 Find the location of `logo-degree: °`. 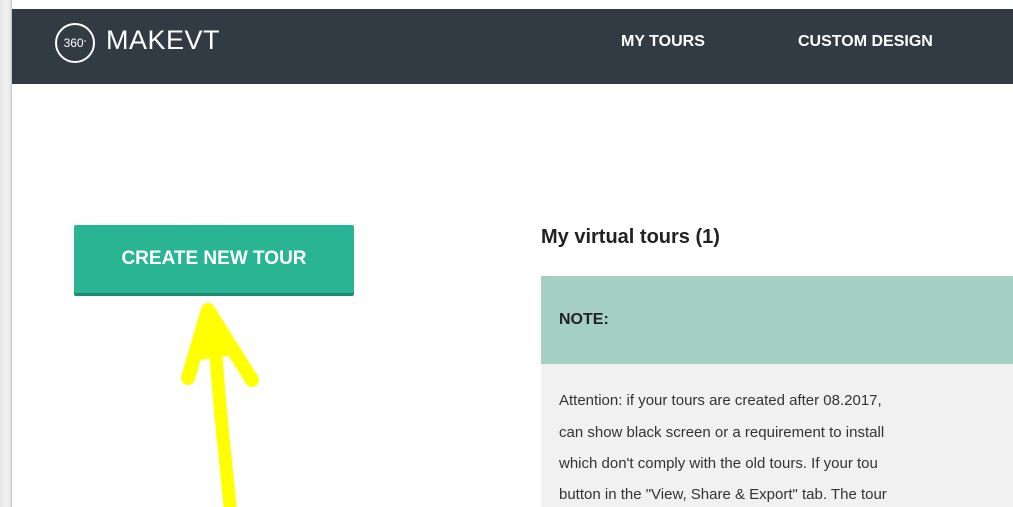

logo-degree: ° is located at coordinates (85, 43).